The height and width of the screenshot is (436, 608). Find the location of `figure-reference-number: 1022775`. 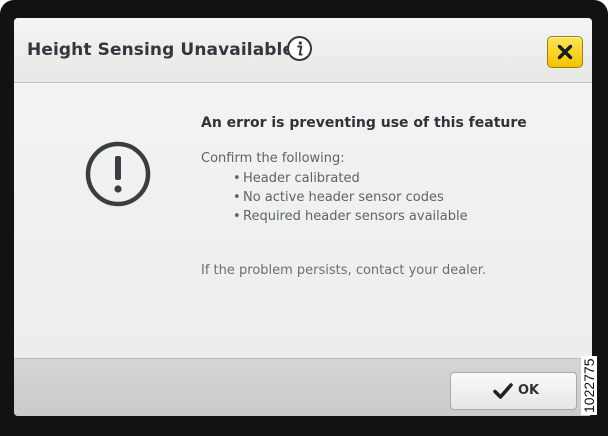

figure-reference-number: 1022775 is located at coordinates (589, 385).